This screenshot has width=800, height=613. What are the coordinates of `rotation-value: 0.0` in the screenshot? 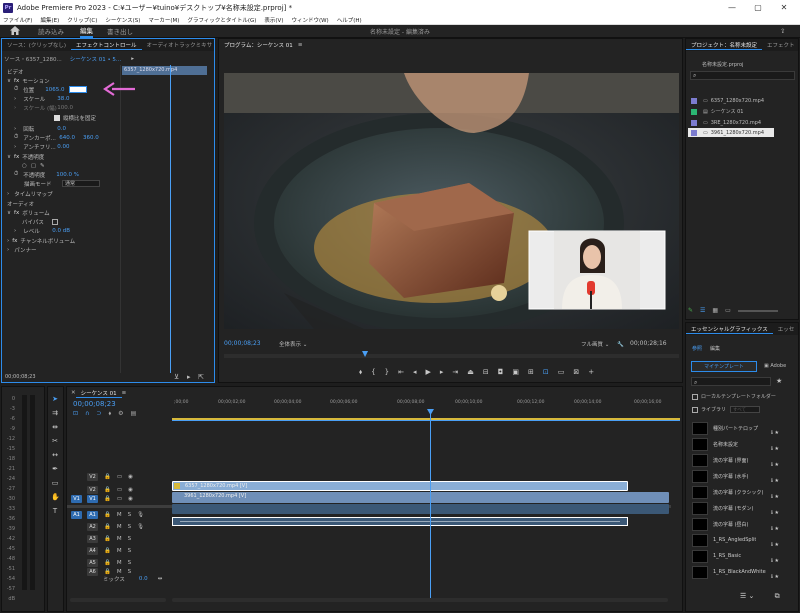 It's located at (61, 129).